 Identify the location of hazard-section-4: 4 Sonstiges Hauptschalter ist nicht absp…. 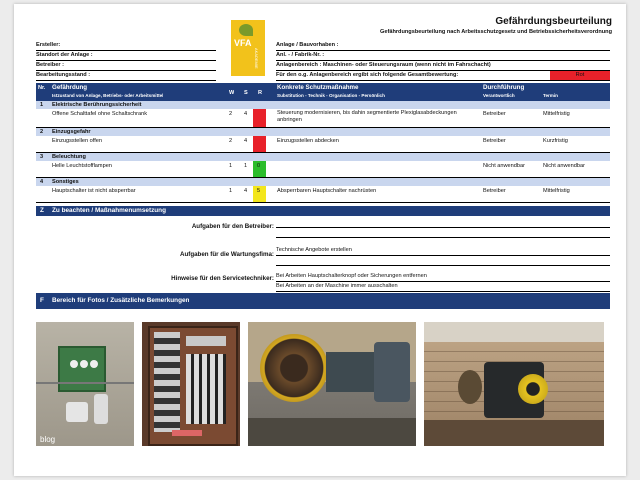
(323, 190).